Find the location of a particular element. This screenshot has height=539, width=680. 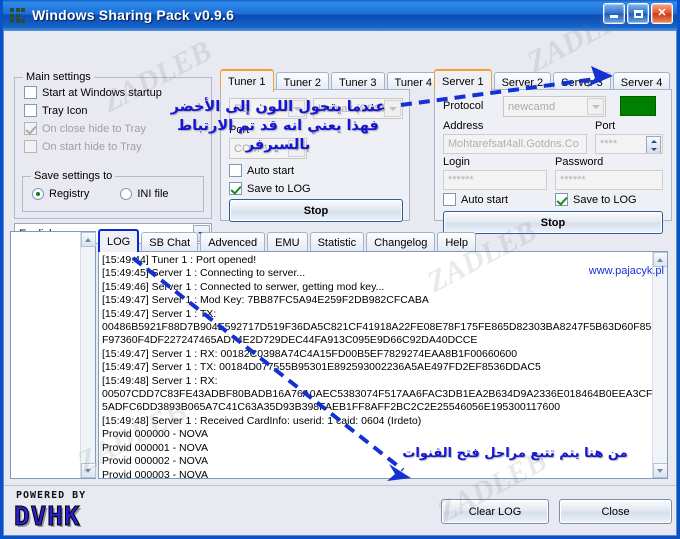

checkbox-label: Start at Windows startup is located at coordinates (102, 92).